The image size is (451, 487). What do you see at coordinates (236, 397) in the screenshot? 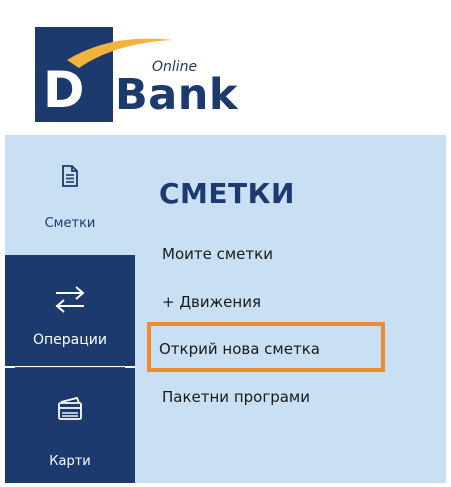
I see `menu-item-package-programs: Пакетни програми` at bounding box center [236, 397].